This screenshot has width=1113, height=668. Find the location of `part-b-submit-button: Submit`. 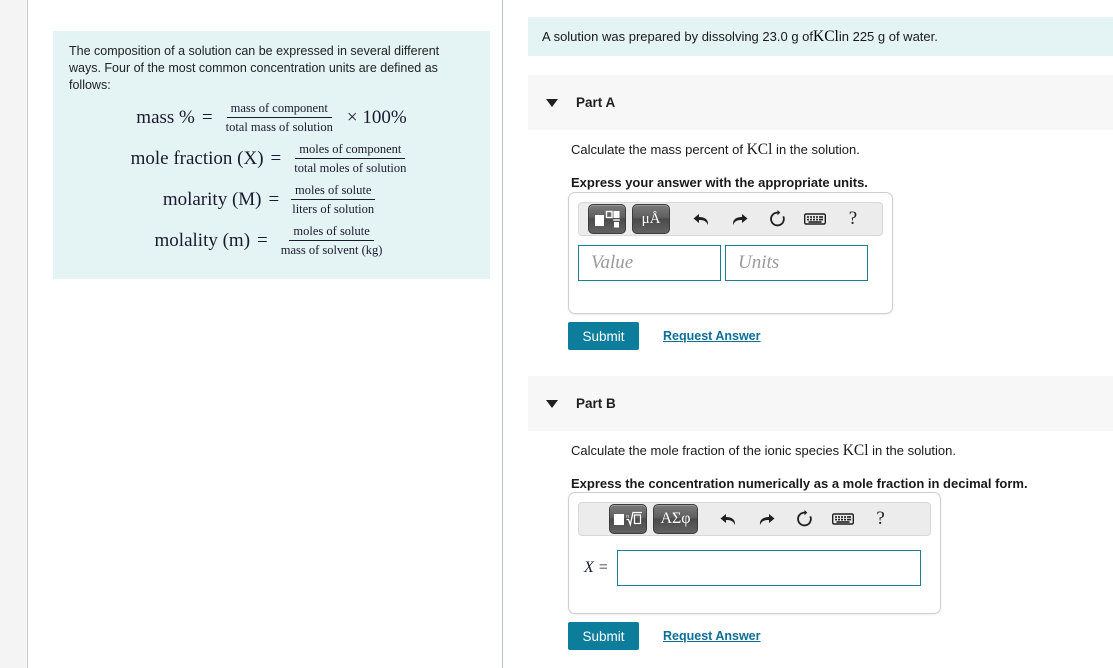

part-b-submit-button: Submit is located at coordinates (603, 636).